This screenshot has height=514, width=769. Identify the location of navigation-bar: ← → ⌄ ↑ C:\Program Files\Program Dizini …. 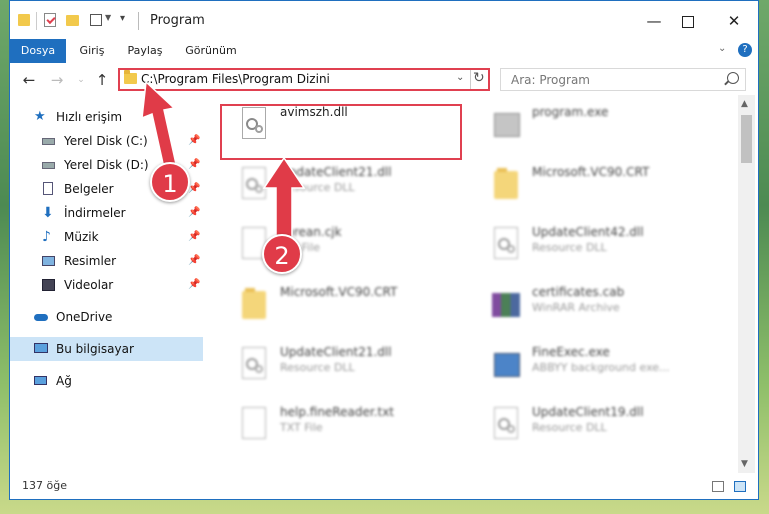
(384, 79).